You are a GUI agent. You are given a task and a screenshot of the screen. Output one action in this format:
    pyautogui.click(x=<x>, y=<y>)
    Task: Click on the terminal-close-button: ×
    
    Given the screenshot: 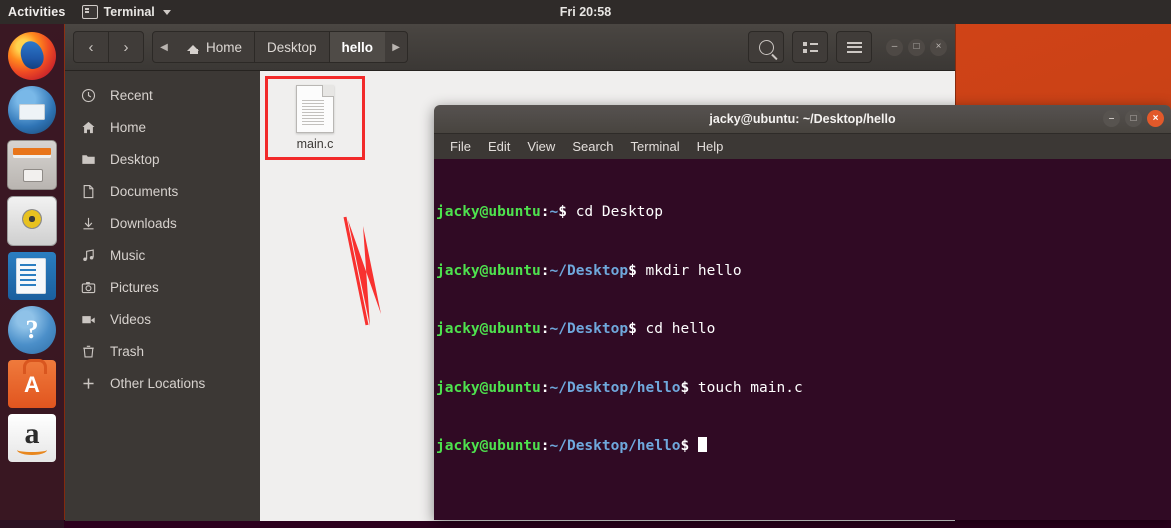 What is the action you would take?
    pyautogui.click(x=1155, y=118)
    